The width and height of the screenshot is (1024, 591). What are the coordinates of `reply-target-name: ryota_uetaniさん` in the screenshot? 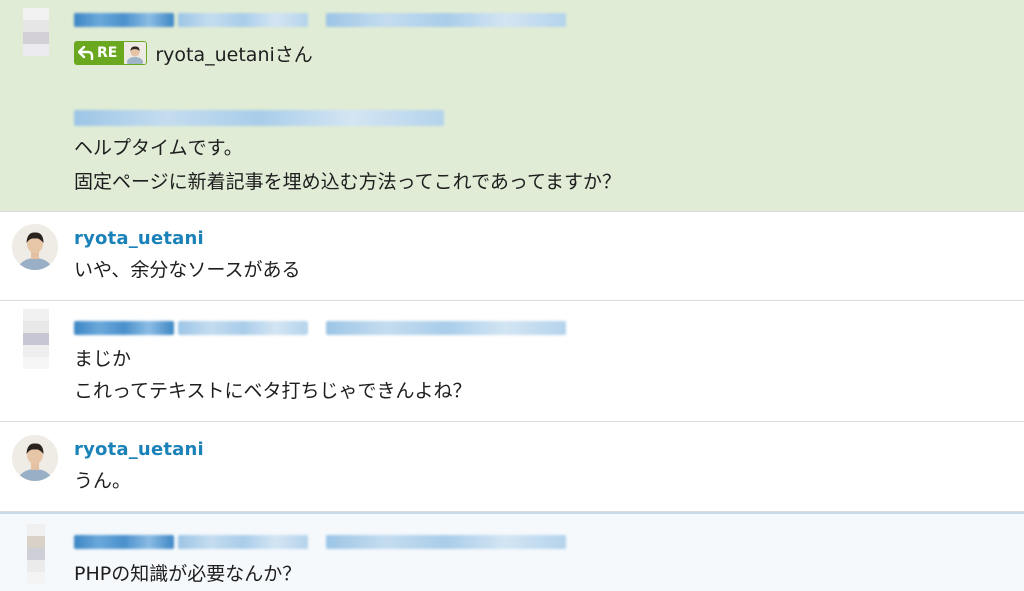 It's located at (234, 54).